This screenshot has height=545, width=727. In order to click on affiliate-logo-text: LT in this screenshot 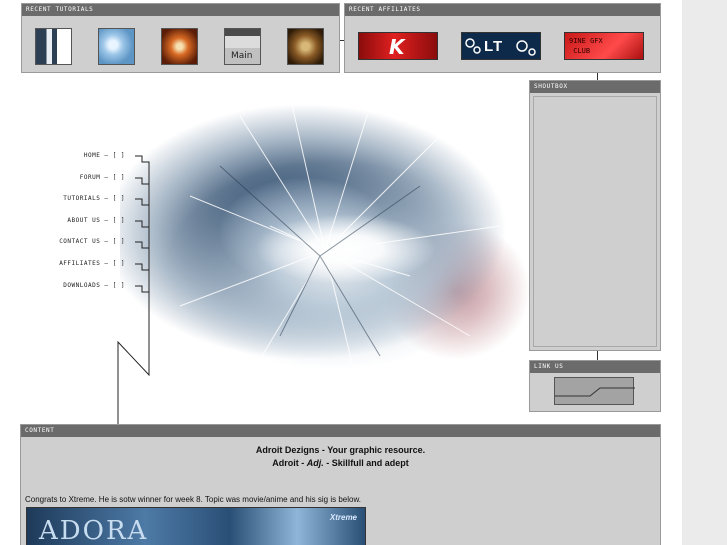, I will do `click(494, 46)`.